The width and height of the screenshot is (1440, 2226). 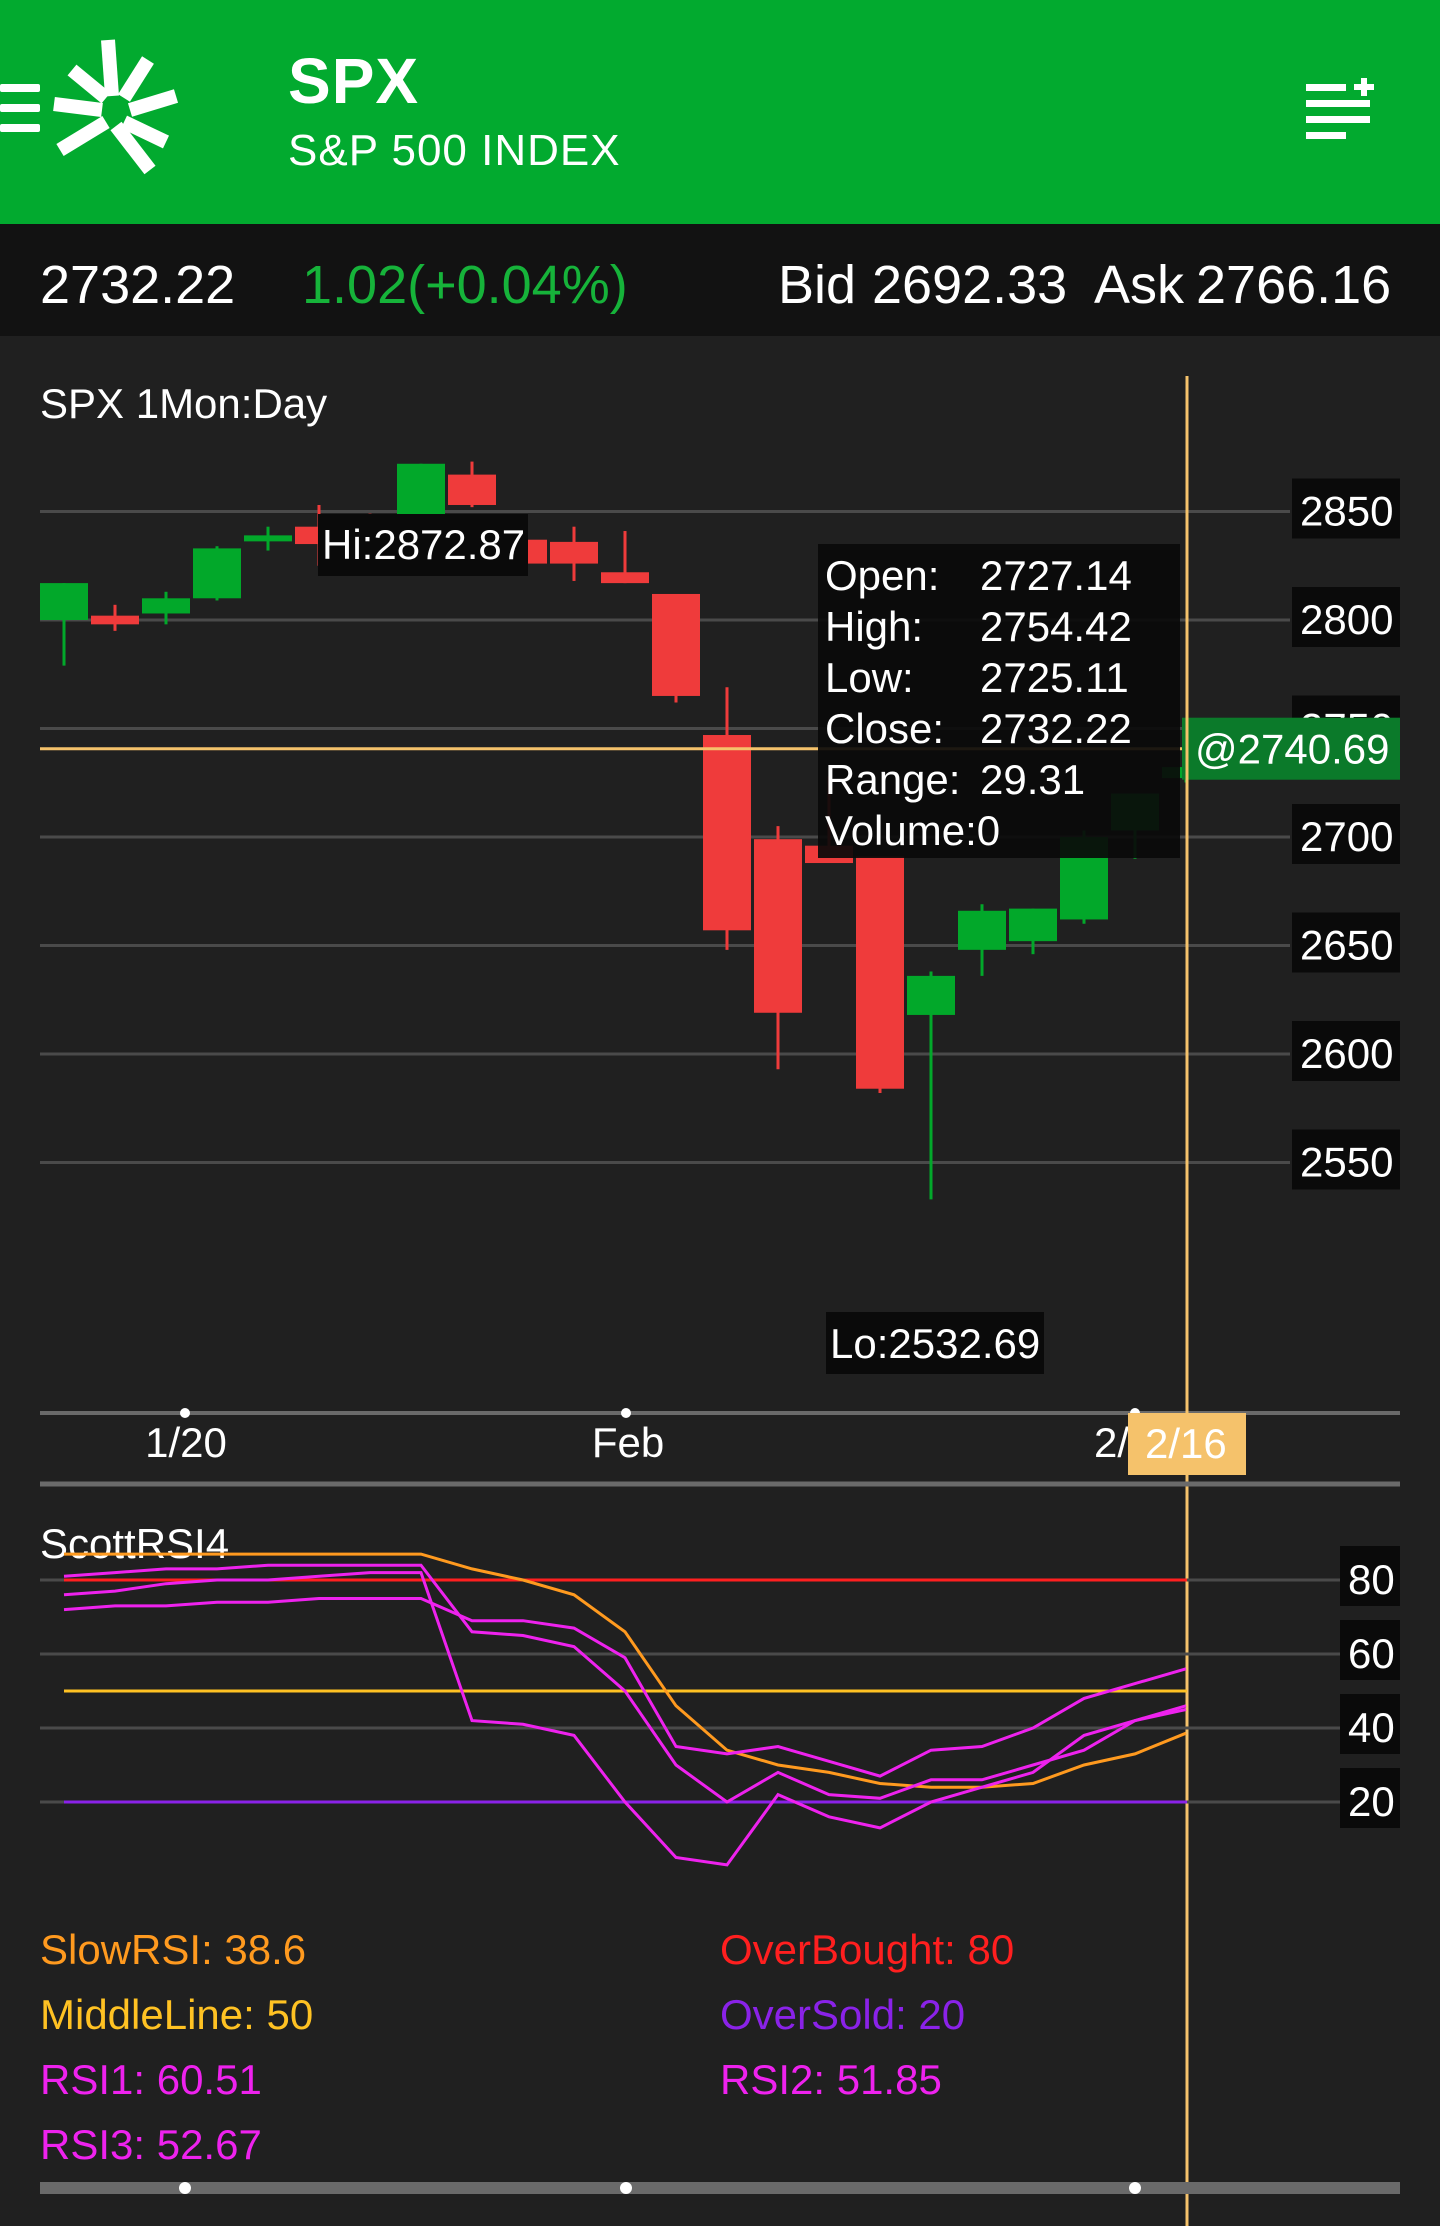 What do you see at coordinates (1056, 626) in the screenshot?
I see `tooltip-high-value: 2754.42` at bounding box center [1056, 626].